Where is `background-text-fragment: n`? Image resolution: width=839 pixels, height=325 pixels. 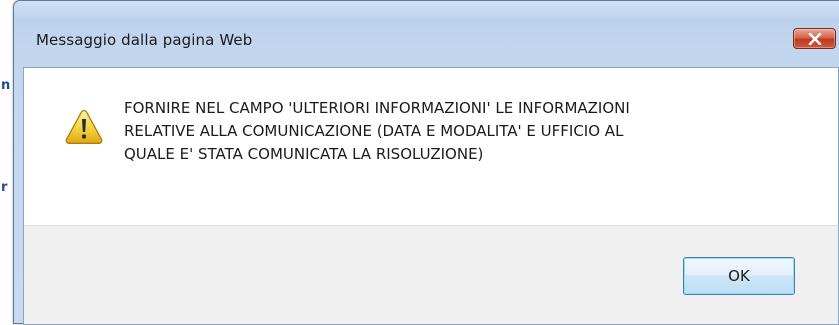 background-text-fragment: n is located at coordinates (6, 85).